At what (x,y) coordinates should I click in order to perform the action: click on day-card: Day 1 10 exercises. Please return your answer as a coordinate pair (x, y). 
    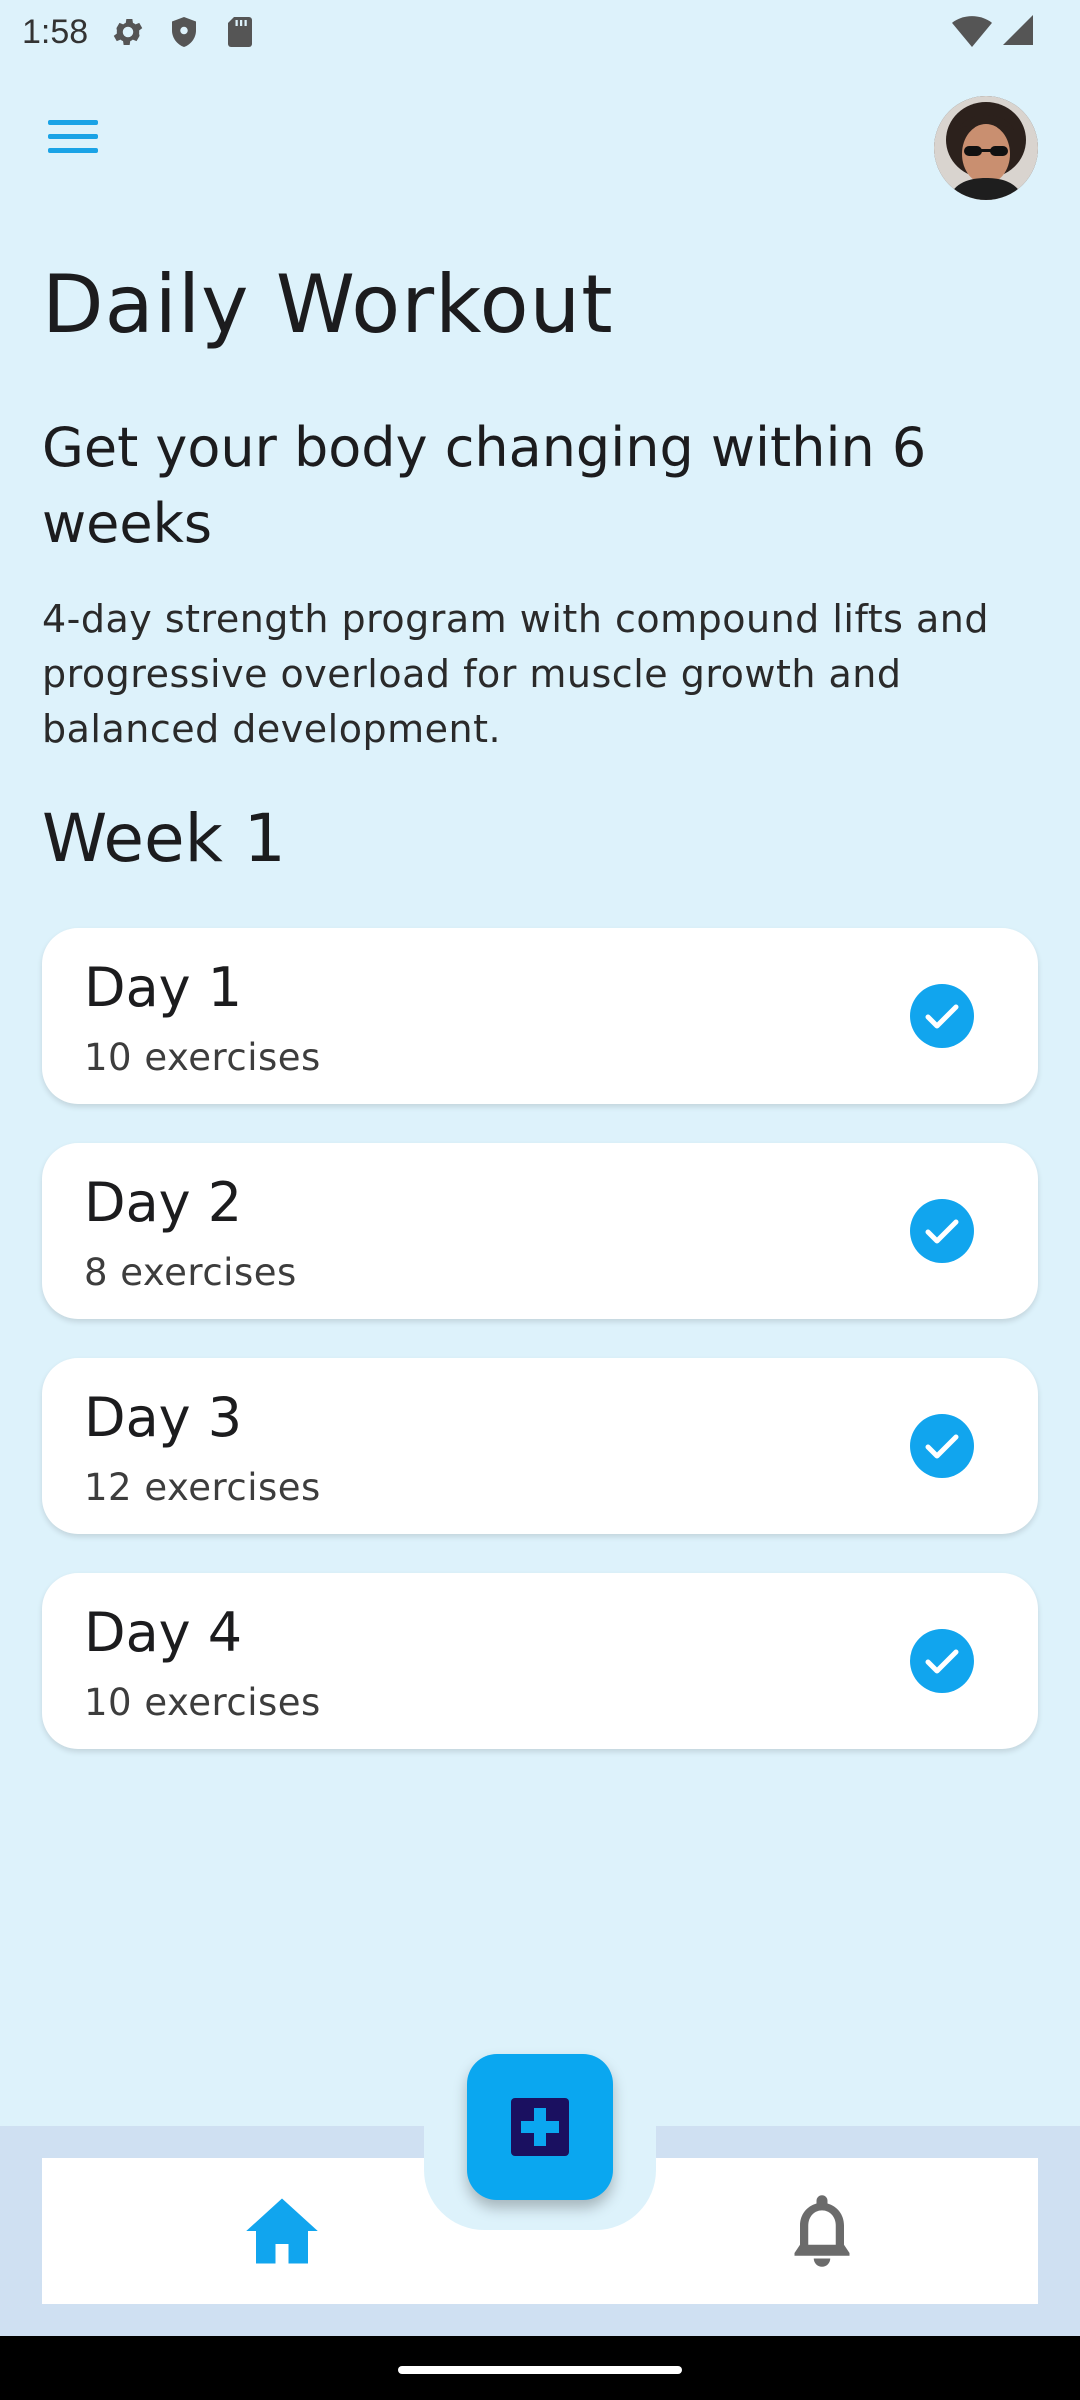
    Looking at the image, I should click on (540, 1016).